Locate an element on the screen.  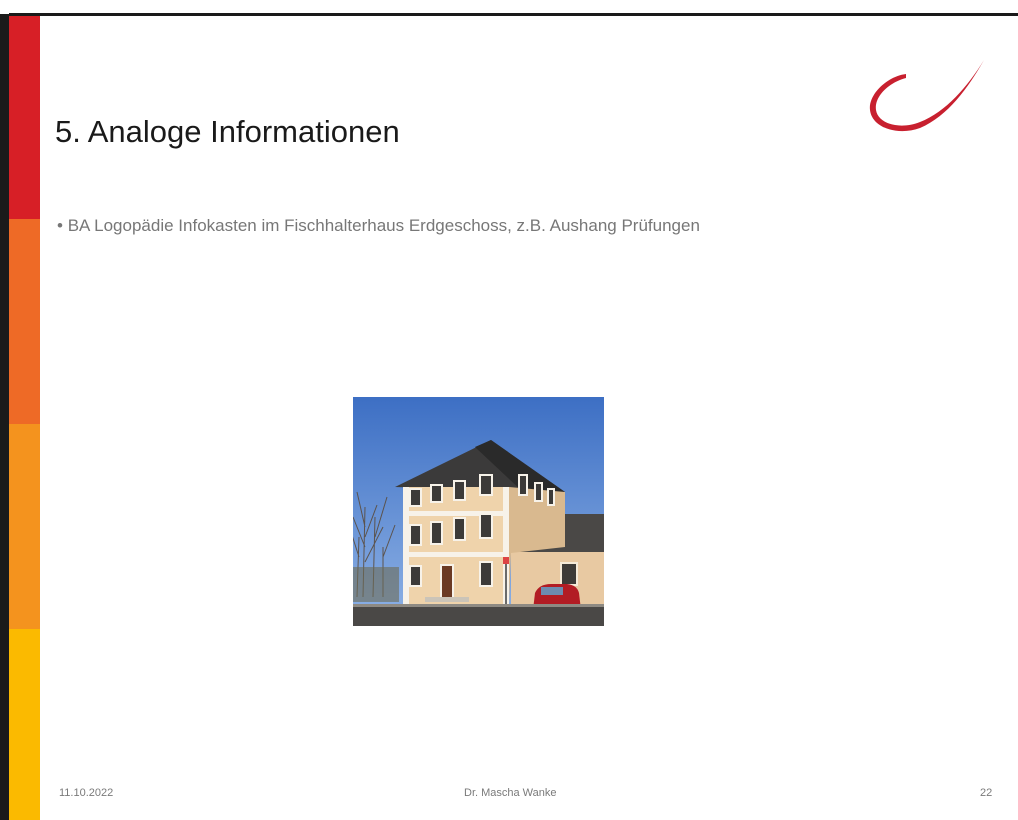
left-edge-rule is located at coordinates (4, 417).